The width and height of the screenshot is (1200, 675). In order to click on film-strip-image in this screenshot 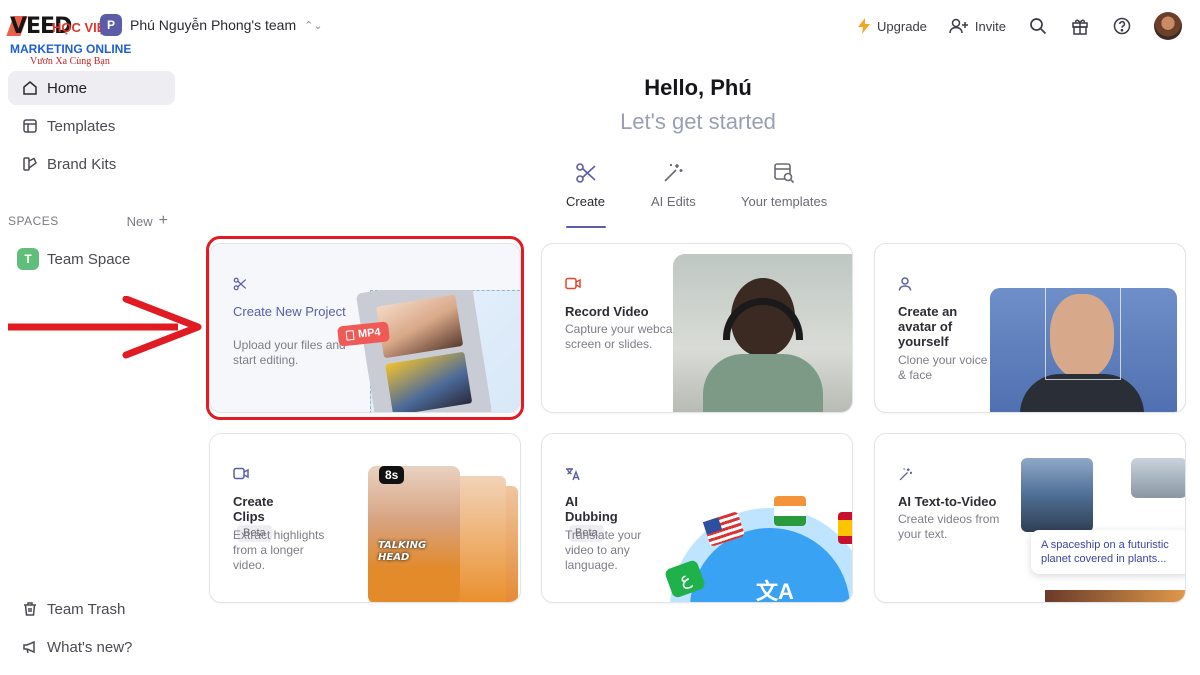, I will do `click(435, 351)`.